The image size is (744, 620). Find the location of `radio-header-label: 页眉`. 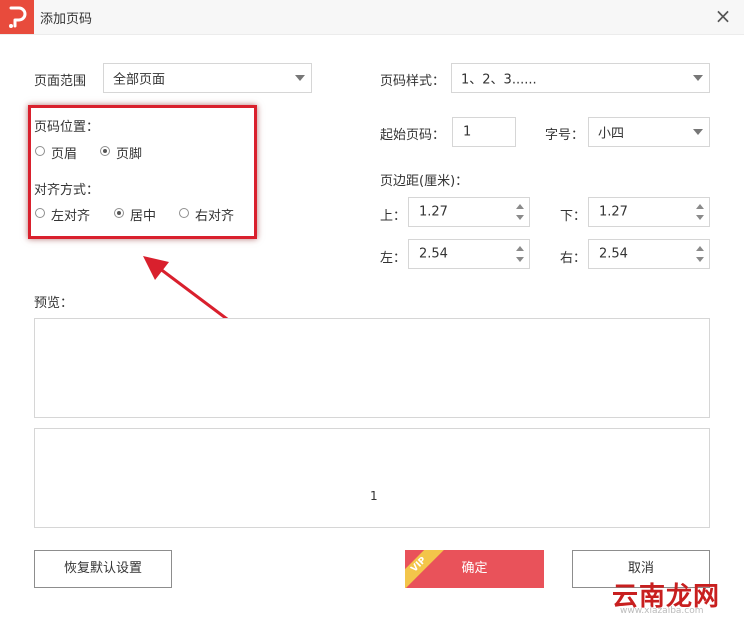

radio-header-label: 页眉 is located at coordinates (64, 152).